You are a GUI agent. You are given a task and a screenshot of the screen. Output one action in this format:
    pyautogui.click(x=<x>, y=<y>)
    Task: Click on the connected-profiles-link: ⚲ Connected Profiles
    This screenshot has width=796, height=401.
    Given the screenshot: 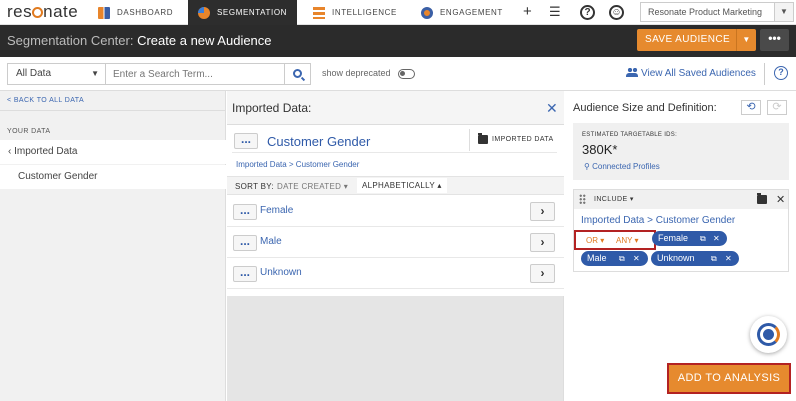 What is the action you would take?
    pyautogui.click(x=622, y=166)
    